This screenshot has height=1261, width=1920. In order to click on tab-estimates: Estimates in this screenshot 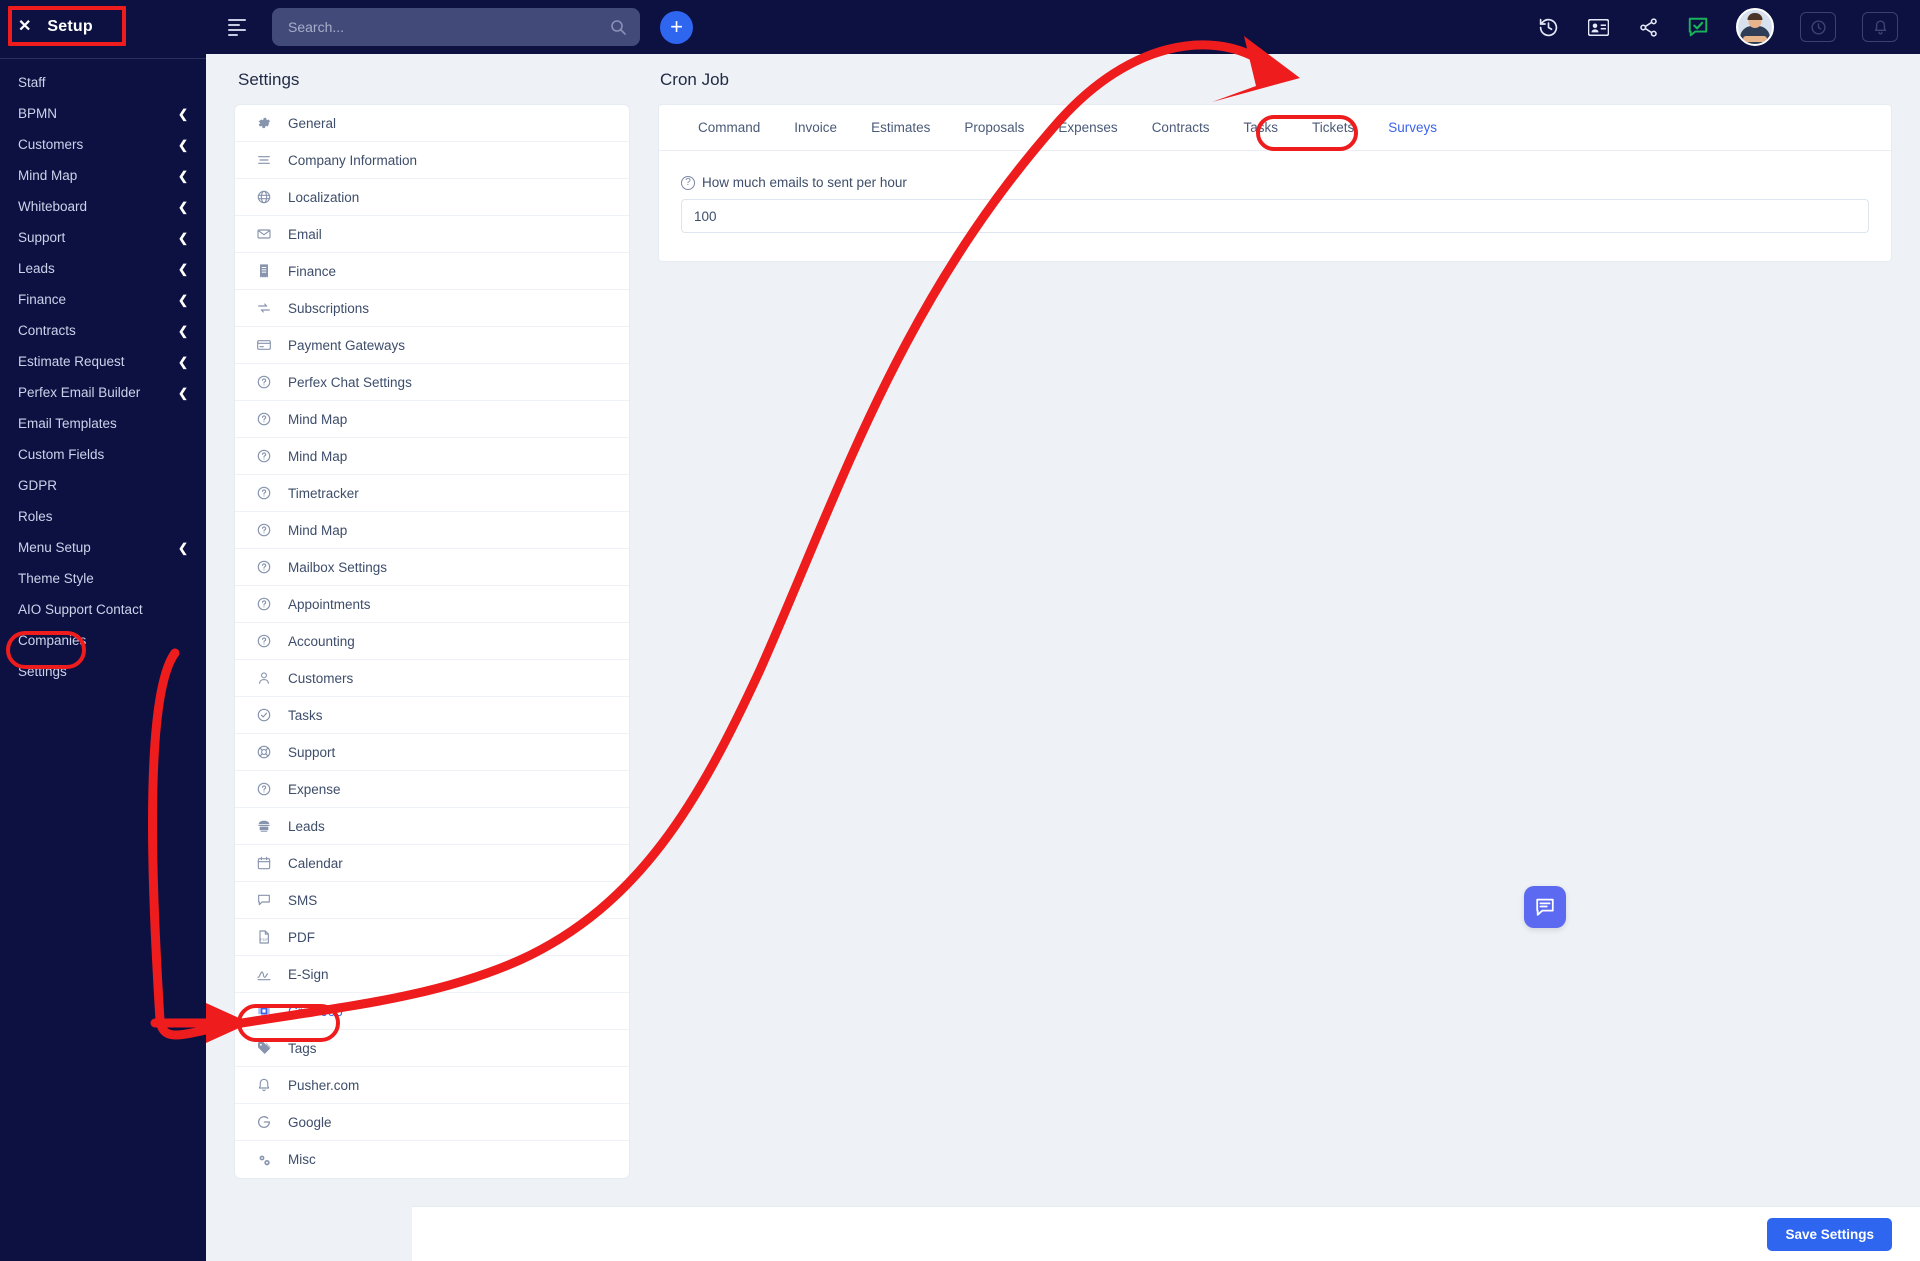, I will do `click(900, 128)`.